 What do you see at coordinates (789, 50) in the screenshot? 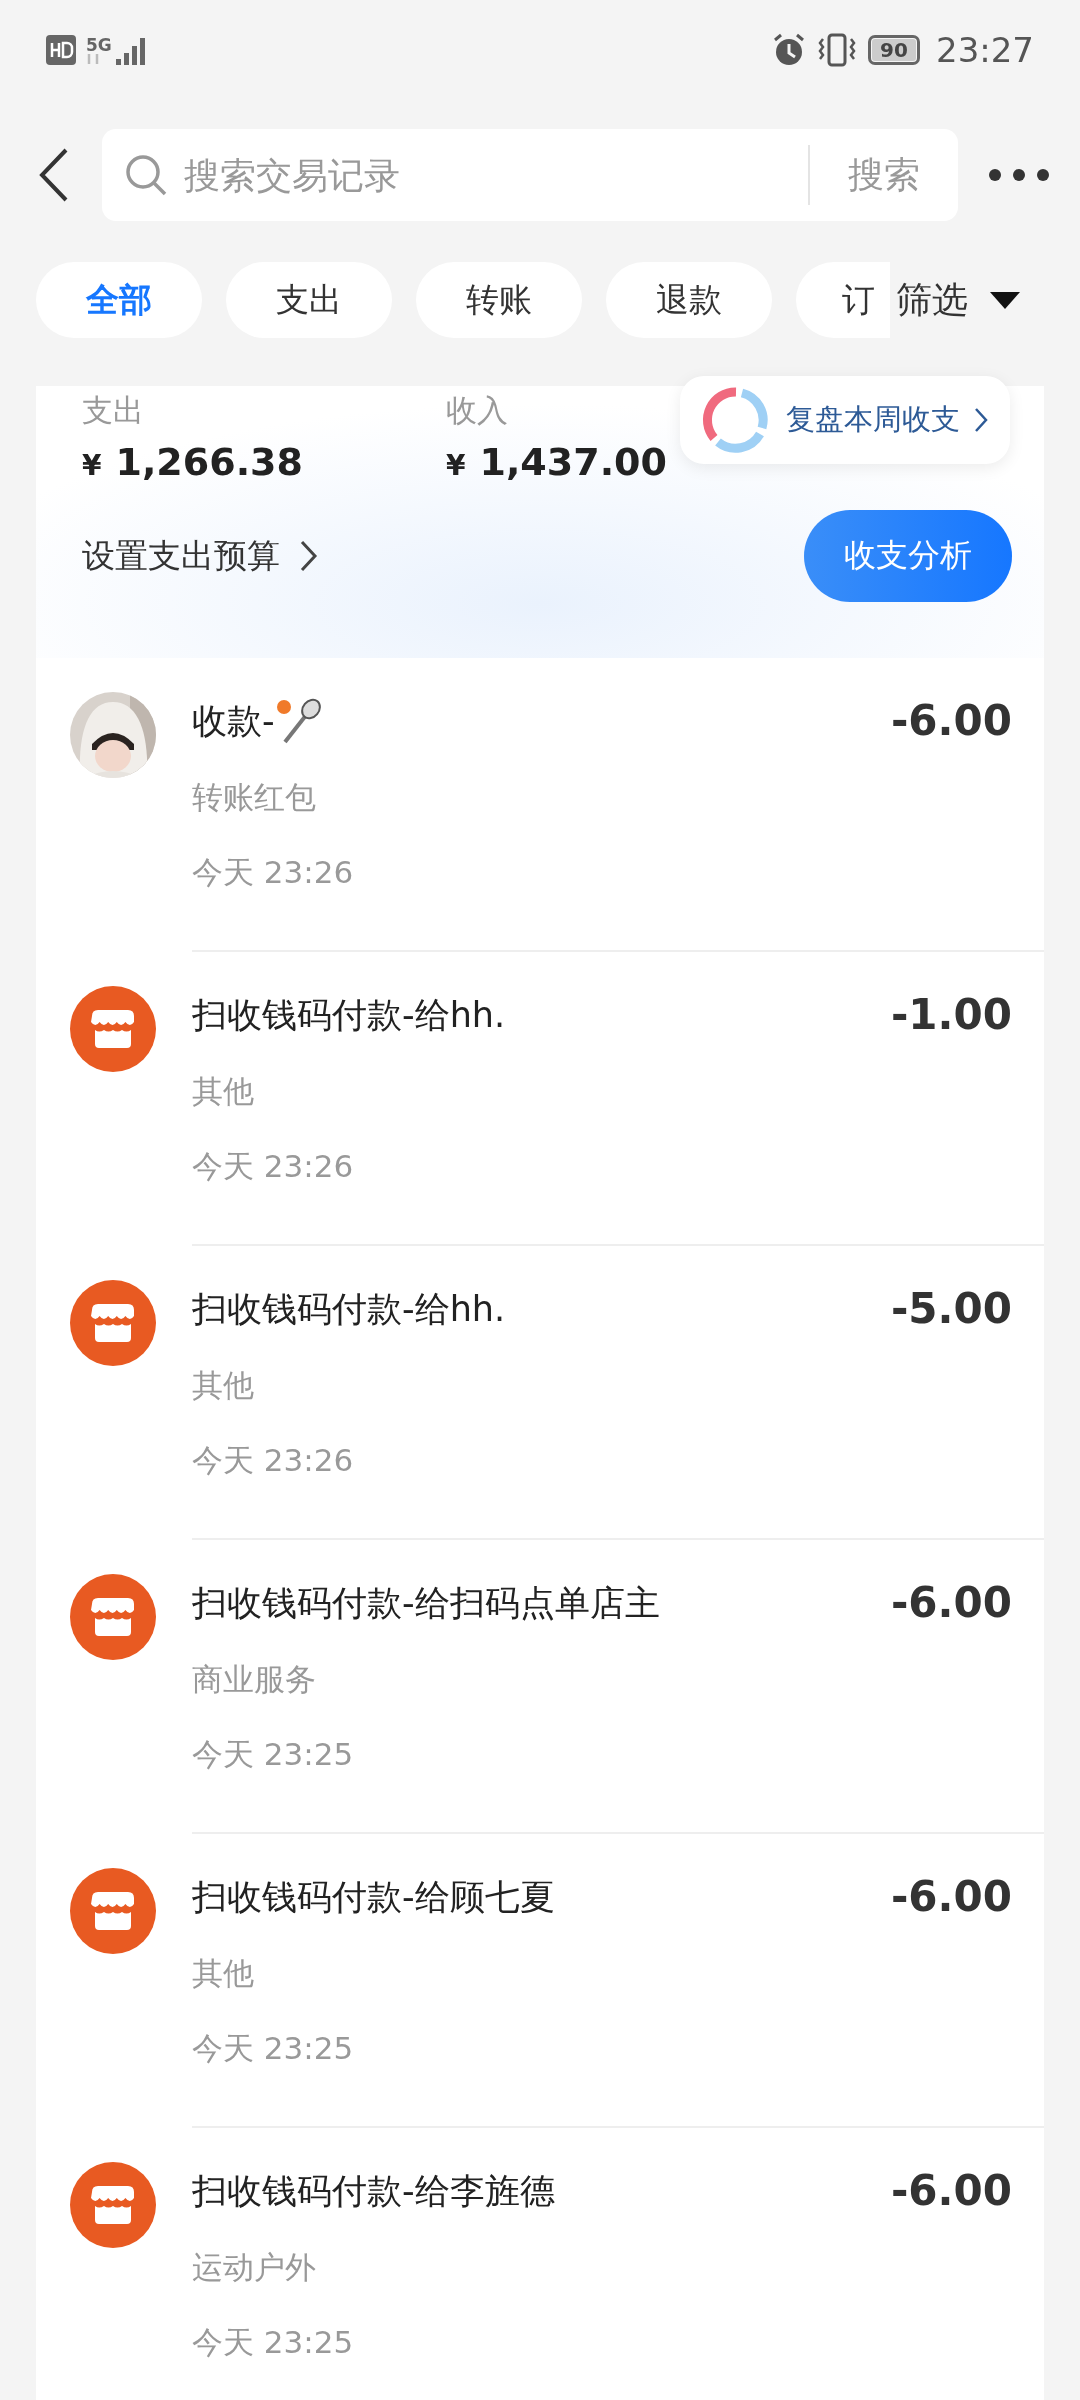
I see `alarm-icon` at bounding box center [789, 50].